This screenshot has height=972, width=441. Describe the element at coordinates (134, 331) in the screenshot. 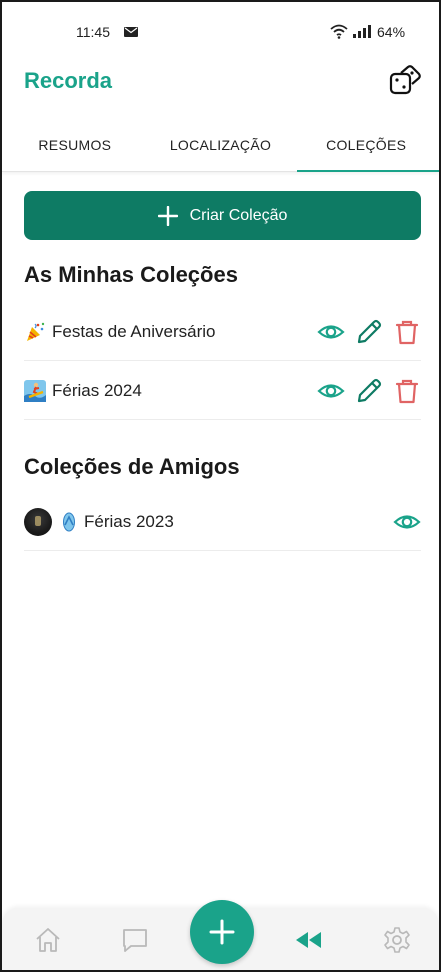

I see `collection-name: Festas de Aniversário` at that location.